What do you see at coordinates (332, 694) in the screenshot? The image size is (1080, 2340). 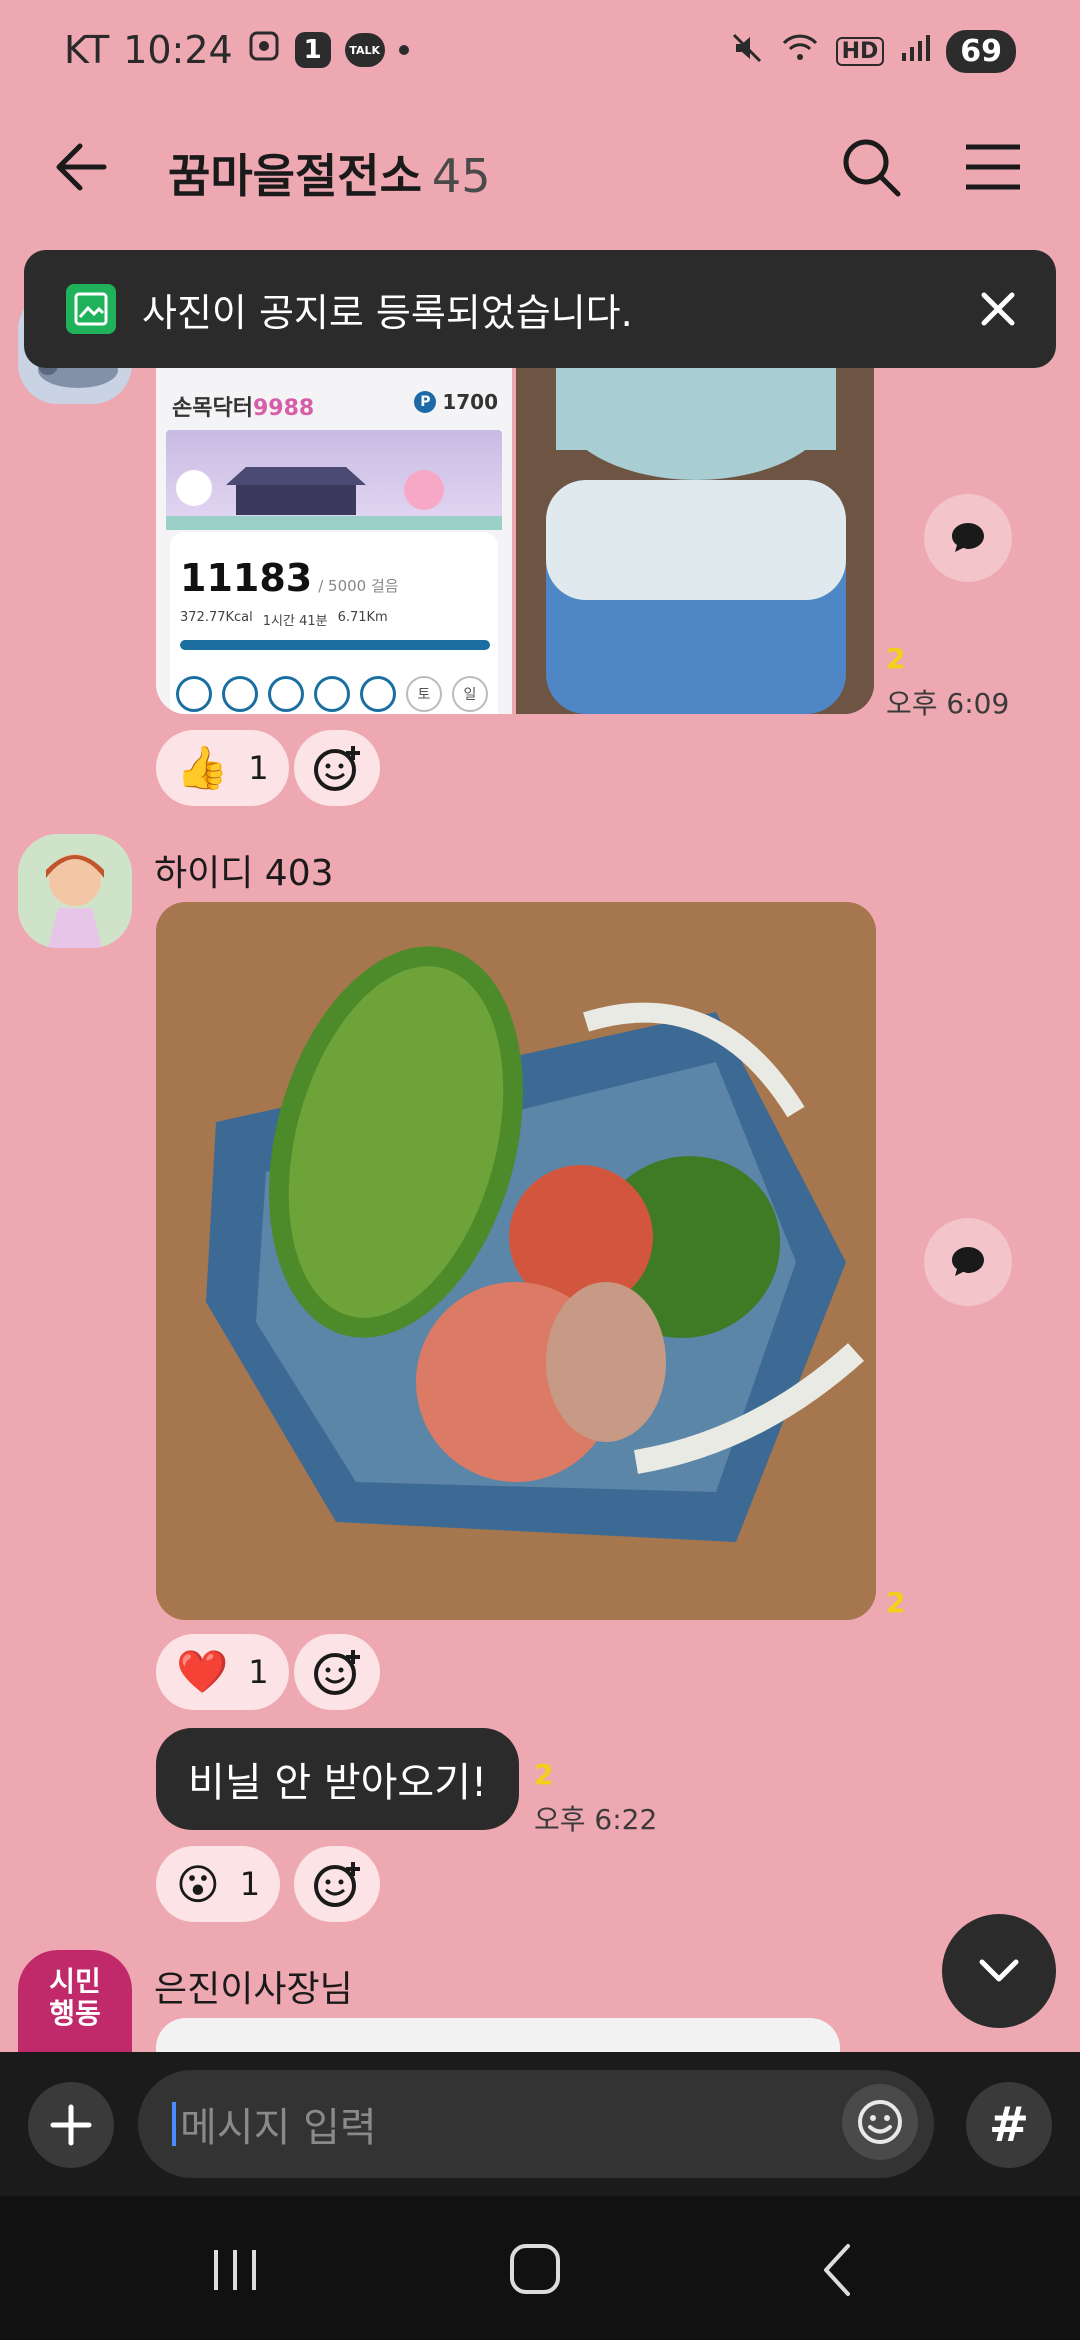 I see `weekday-checks: 토 일` at bounding box center [332, 694].